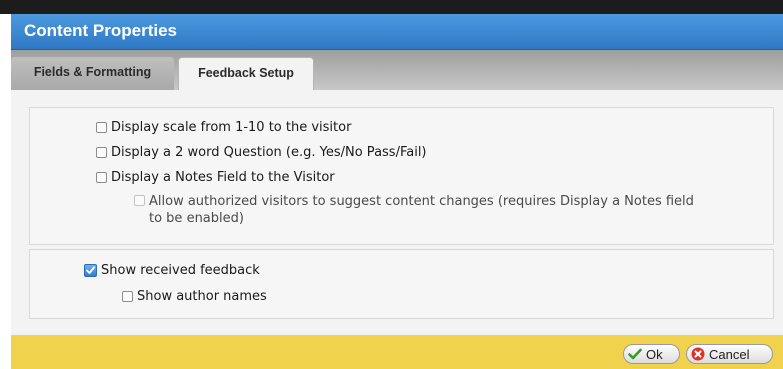 This screenshot has height=369, width=783. I want to click on window-top-strip, so click(391, 7).